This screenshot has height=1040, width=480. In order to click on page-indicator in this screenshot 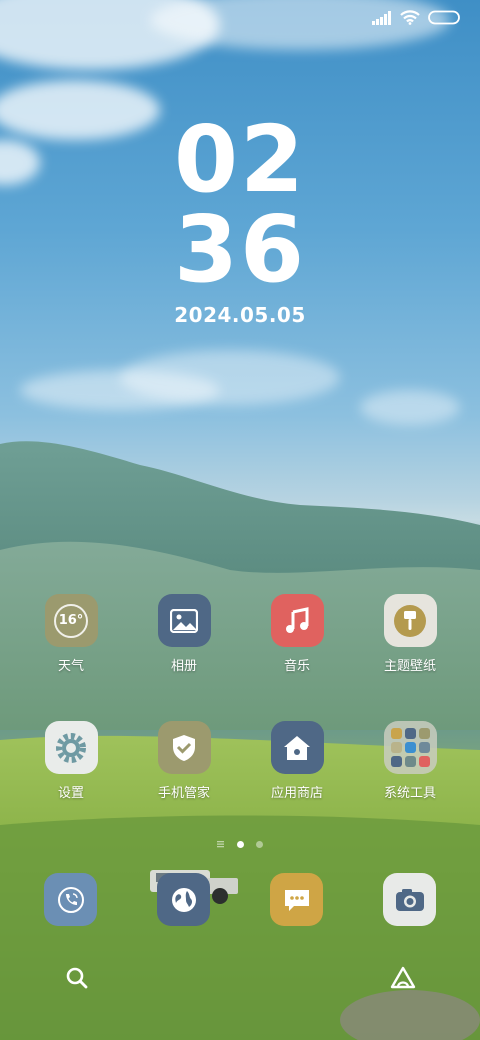, I will do `click(240, 844)`.